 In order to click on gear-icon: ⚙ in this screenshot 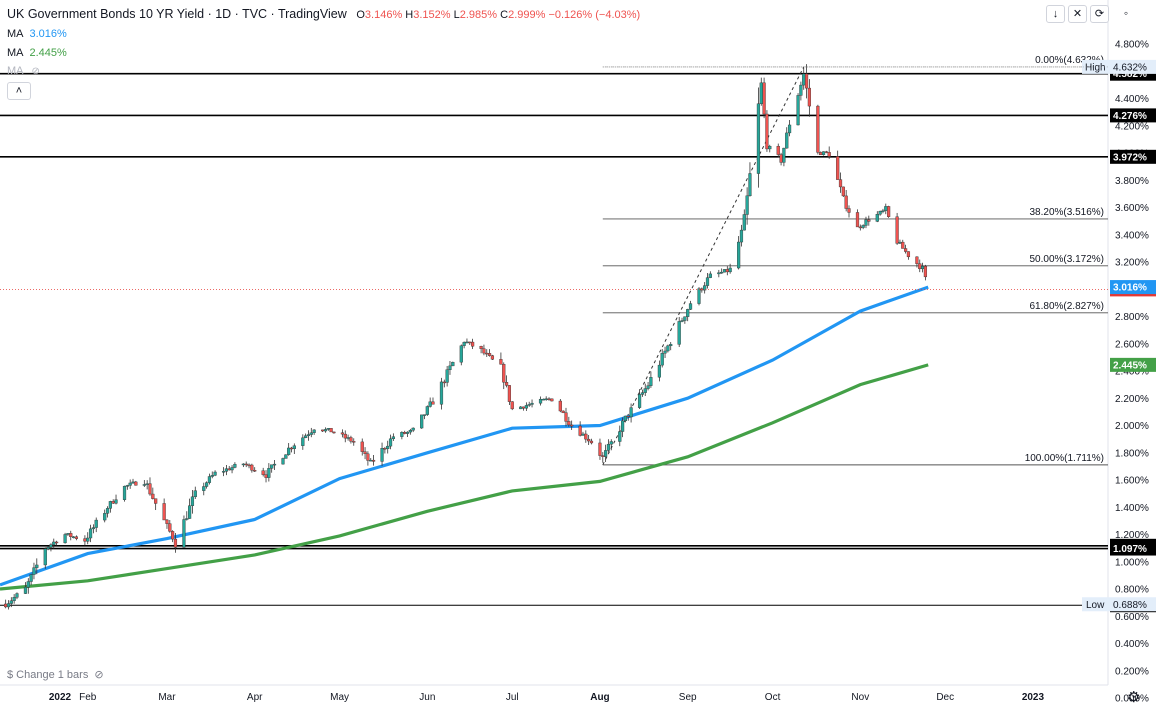, I will do `click(1133, 697)`.